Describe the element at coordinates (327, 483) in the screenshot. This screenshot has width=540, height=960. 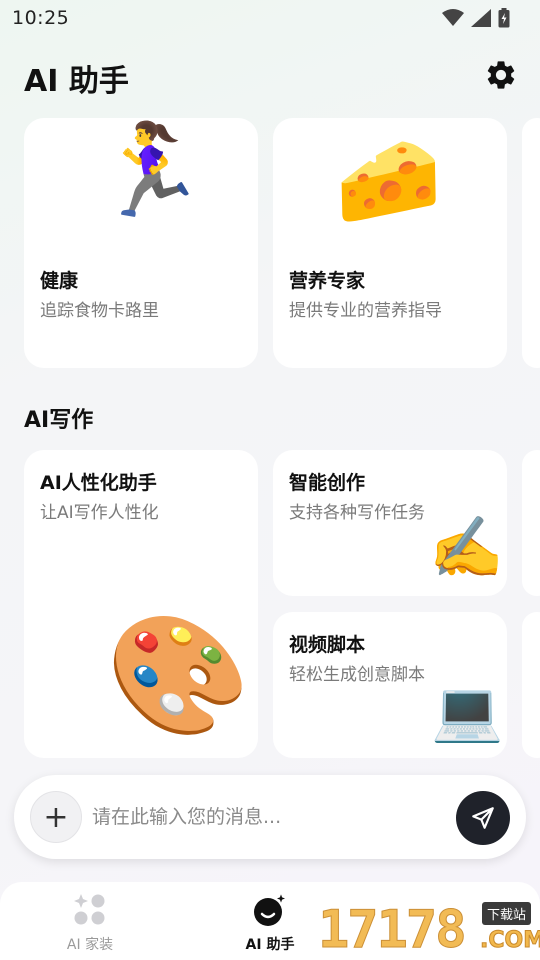
I see `card-title: 智能创作` at that location.